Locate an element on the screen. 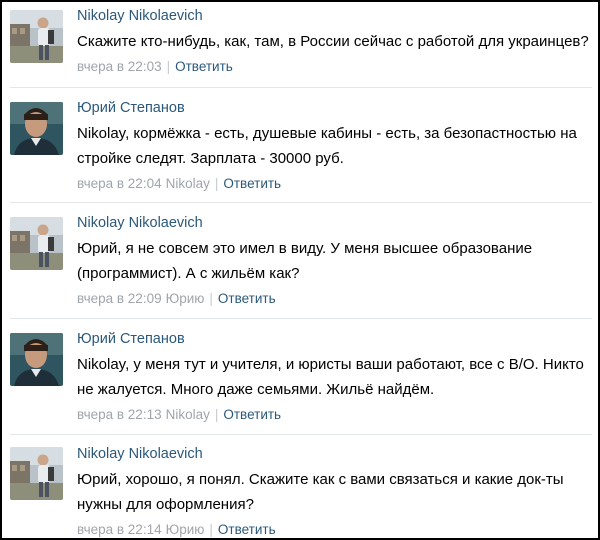  comment-meta: вчера в 22:09 Юрию | Ответить is located at coordinates (333, 299).